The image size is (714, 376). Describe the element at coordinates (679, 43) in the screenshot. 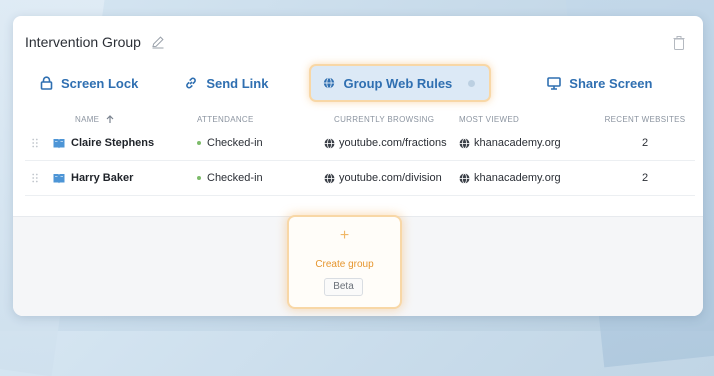

I see `trash-icon` at that location.